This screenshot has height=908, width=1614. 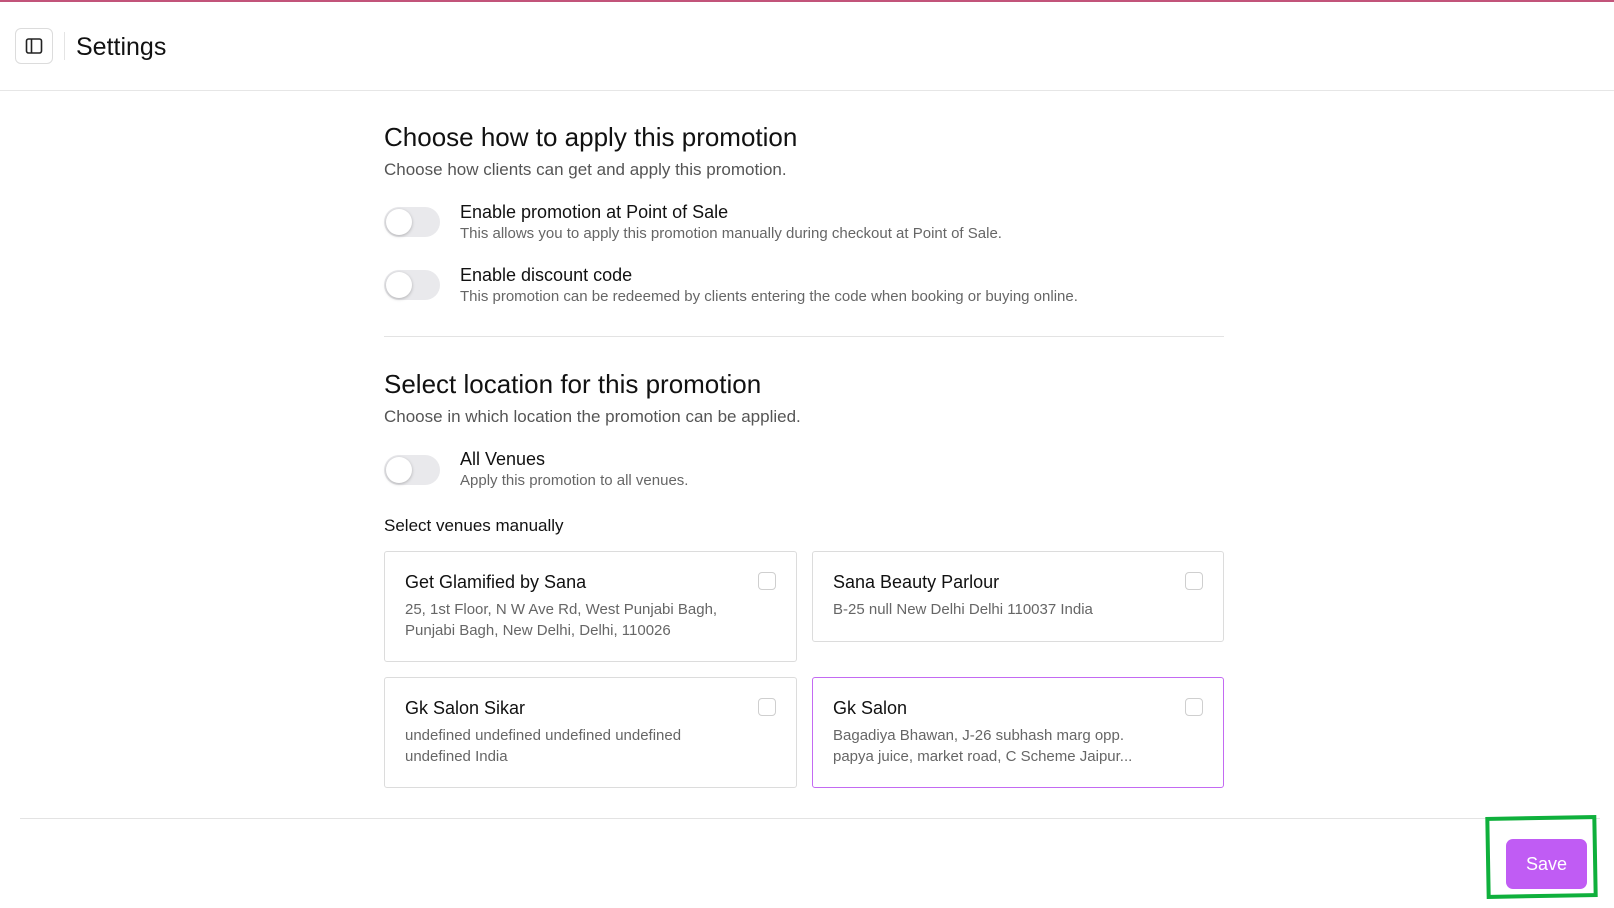 I want to click on save-button: Save, so click(x=1546, y=864).